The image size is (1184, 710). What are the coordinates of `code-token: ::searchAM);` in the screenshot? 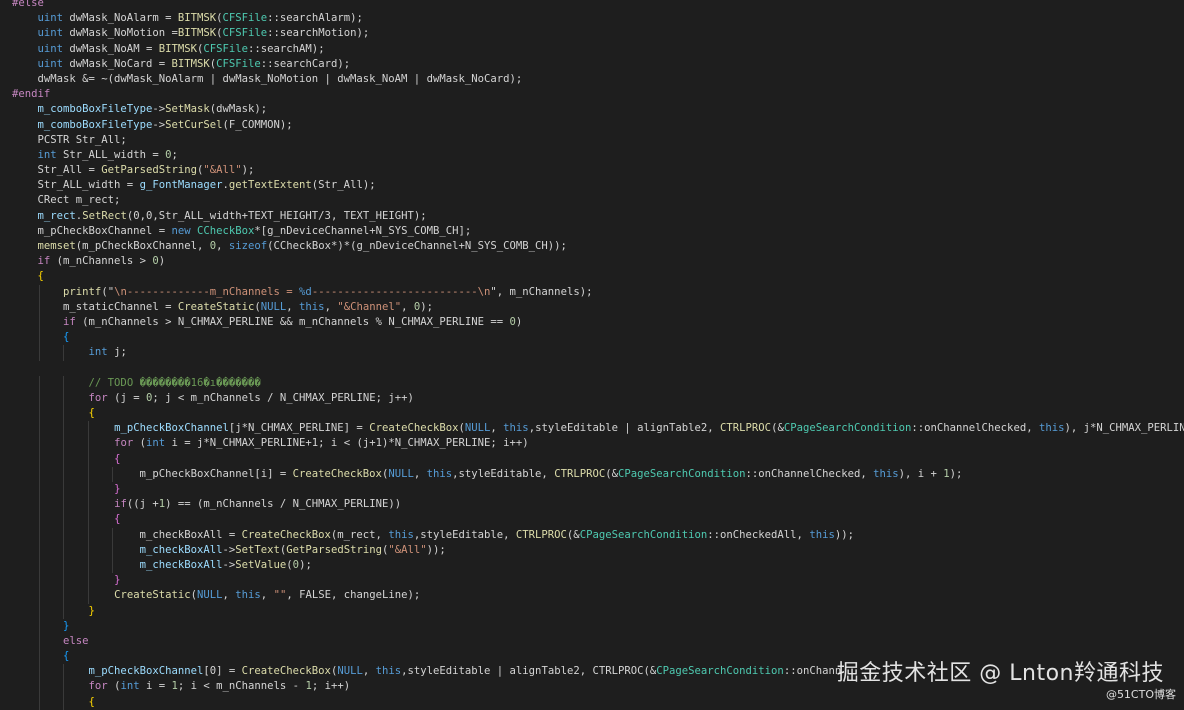 It's located at (286, 48).